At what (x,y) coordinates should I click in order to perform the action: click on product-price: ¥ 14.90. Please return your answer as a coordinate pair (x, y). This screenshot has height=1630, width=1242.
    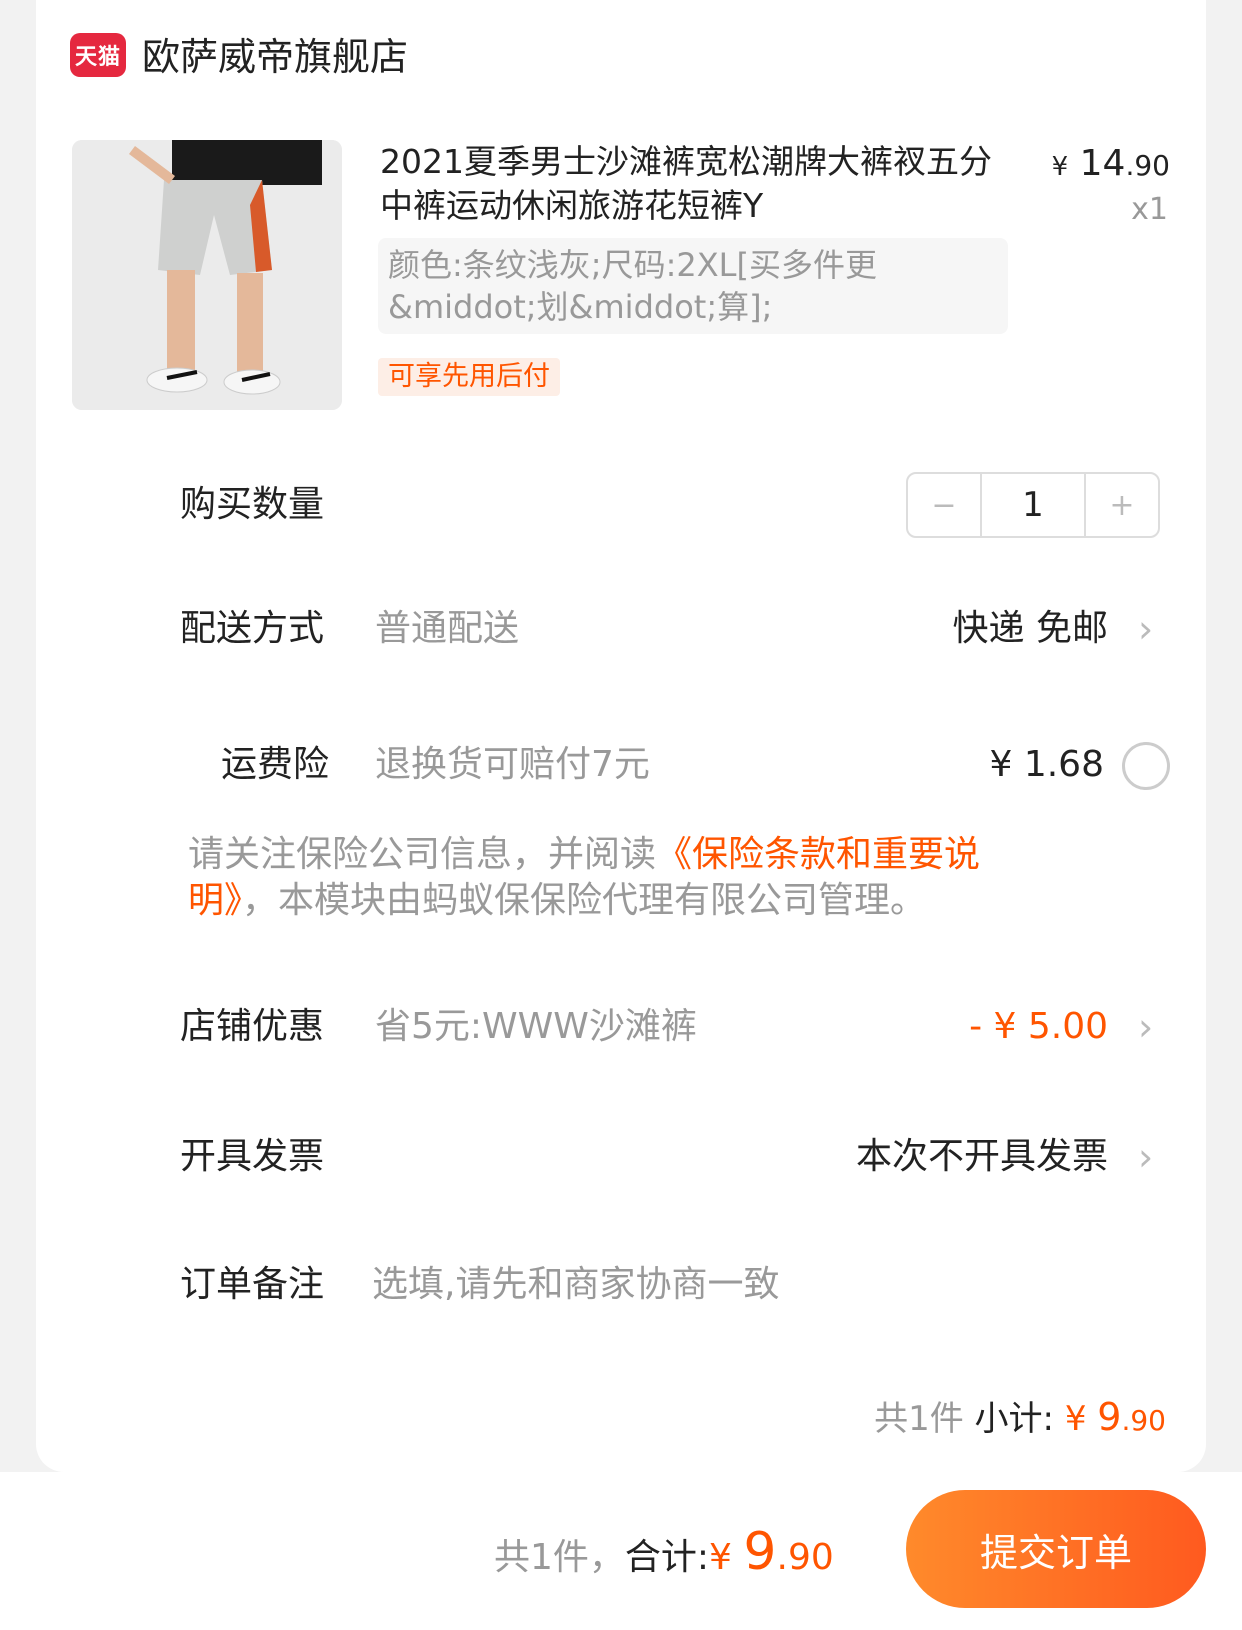
    Looking at the image, I should click on (1111, 165).